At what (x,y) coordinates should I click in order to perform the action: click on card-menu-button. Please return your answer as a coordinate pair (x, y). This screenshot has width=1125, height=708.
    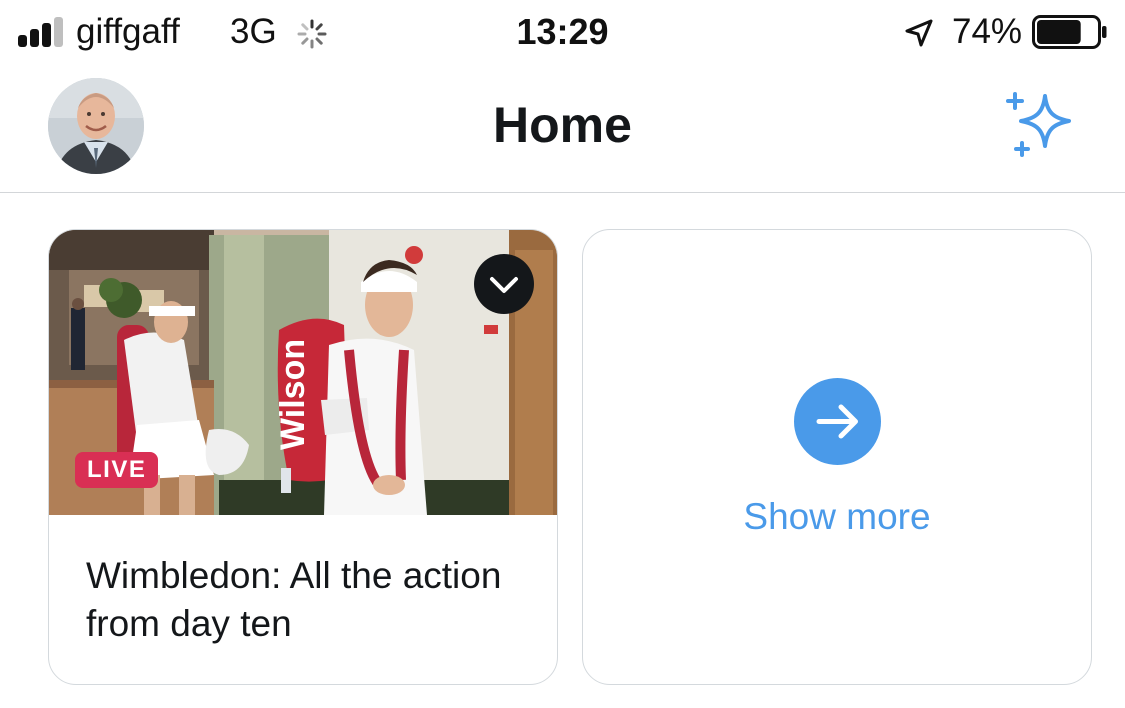
    Looking at the image, I should click on (504, 284).